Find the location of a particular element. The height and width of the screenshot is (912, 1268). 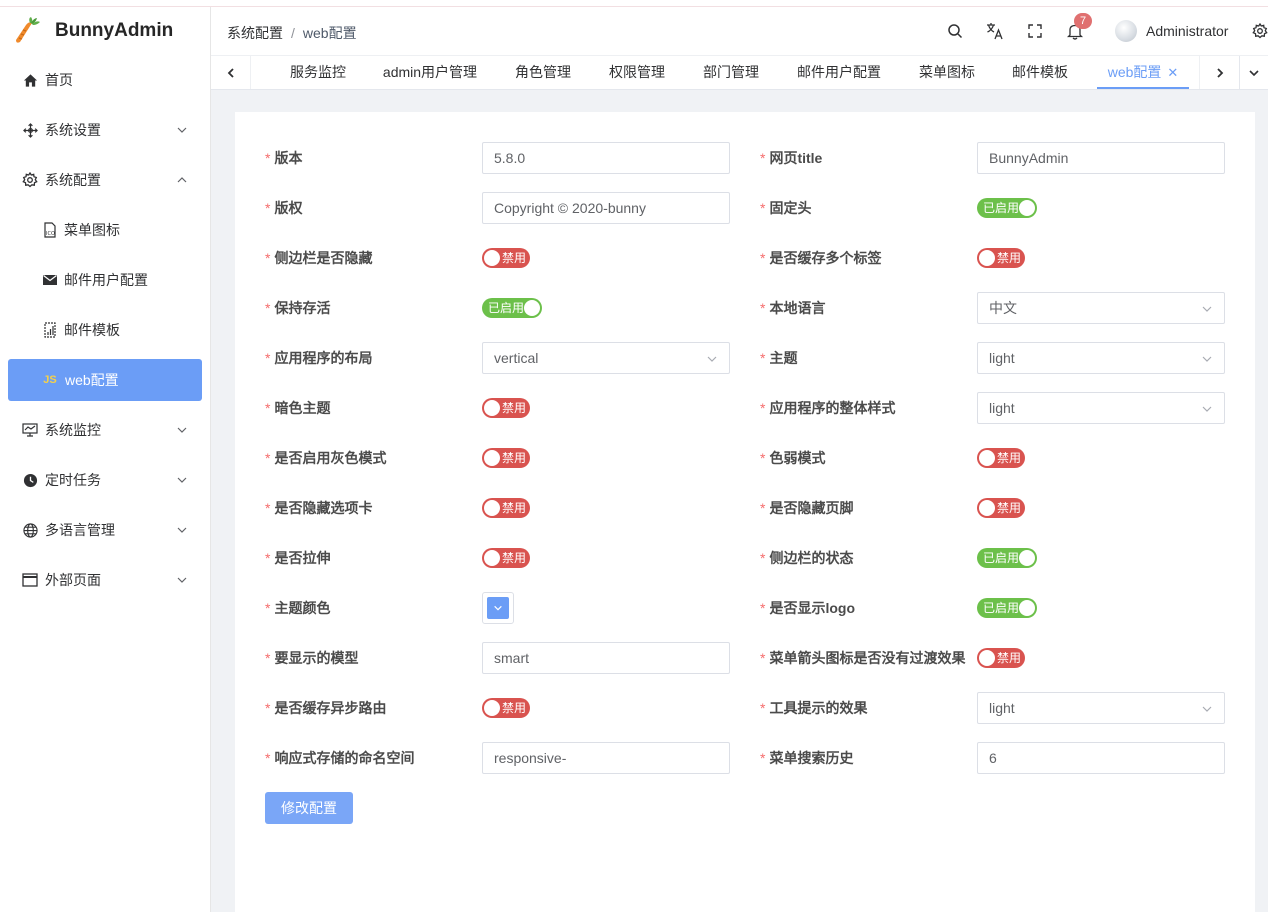

sidebar-item-label: web配置 is located at coordinates (92, 380).